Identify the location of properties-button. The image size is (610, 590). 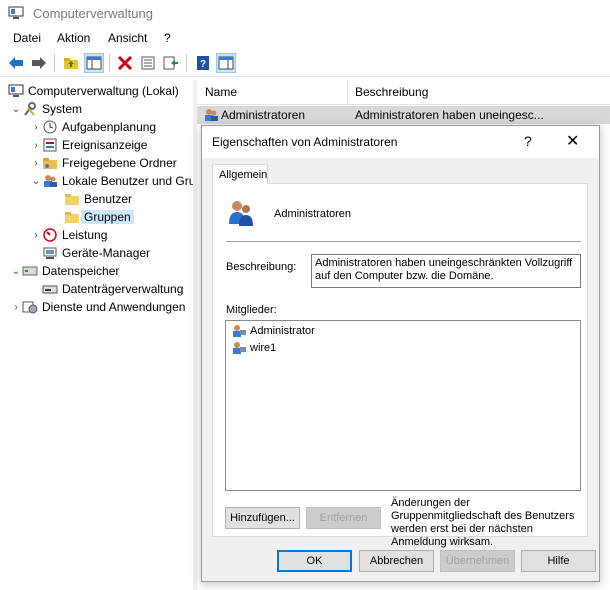
(148, 63).